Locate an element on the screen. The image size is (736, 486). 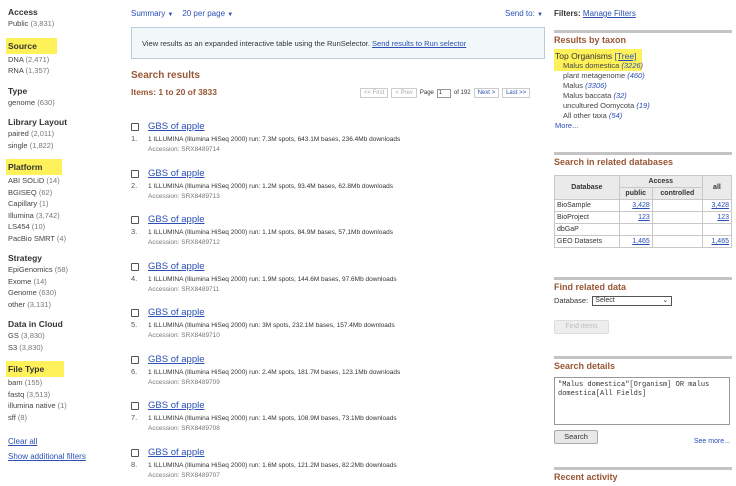
find-items-button: Find items is located at coordinates (581, 327).